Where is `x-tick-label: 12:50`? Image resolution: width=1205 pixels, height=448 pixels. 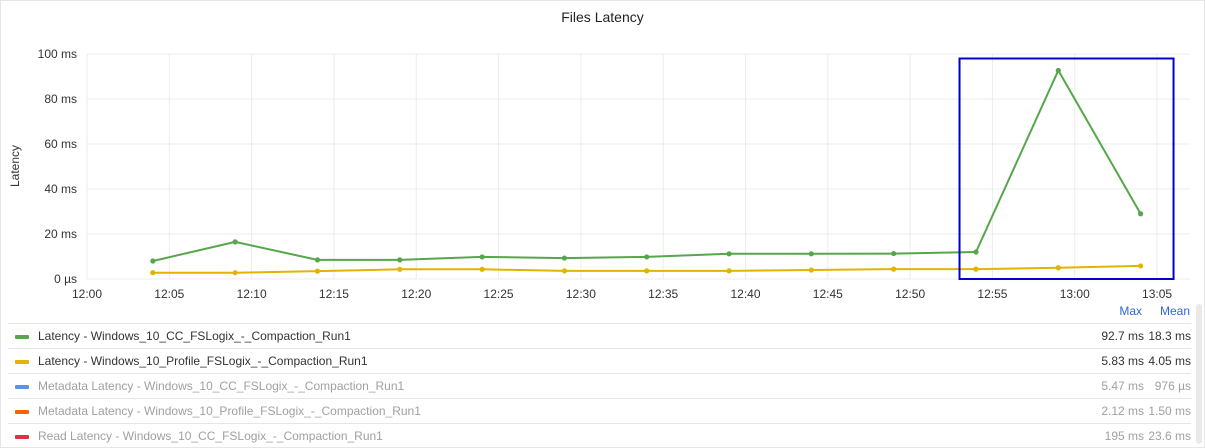 x-tick-label: 12:50 is located at coordinates (910, 293).